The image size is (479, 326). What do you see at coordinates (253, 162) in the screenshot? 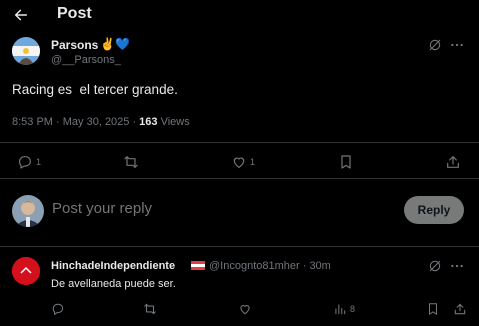
I see `like-count: 1` at bounding box center [253, 162].